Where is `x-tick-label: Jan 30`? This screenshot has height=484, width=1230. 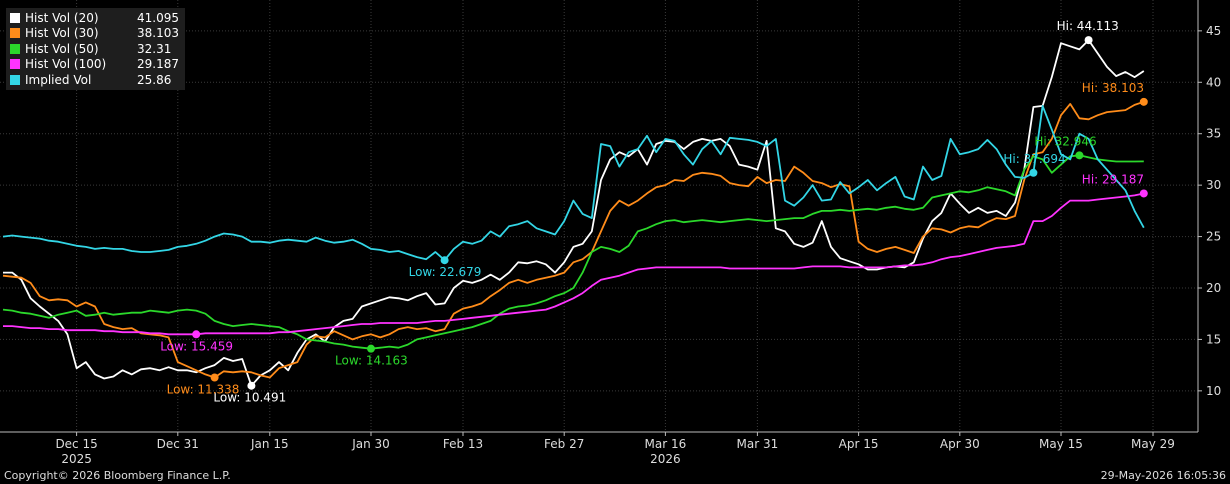 x-tick-label: Jan 30 is located at coordinates (370, 444).